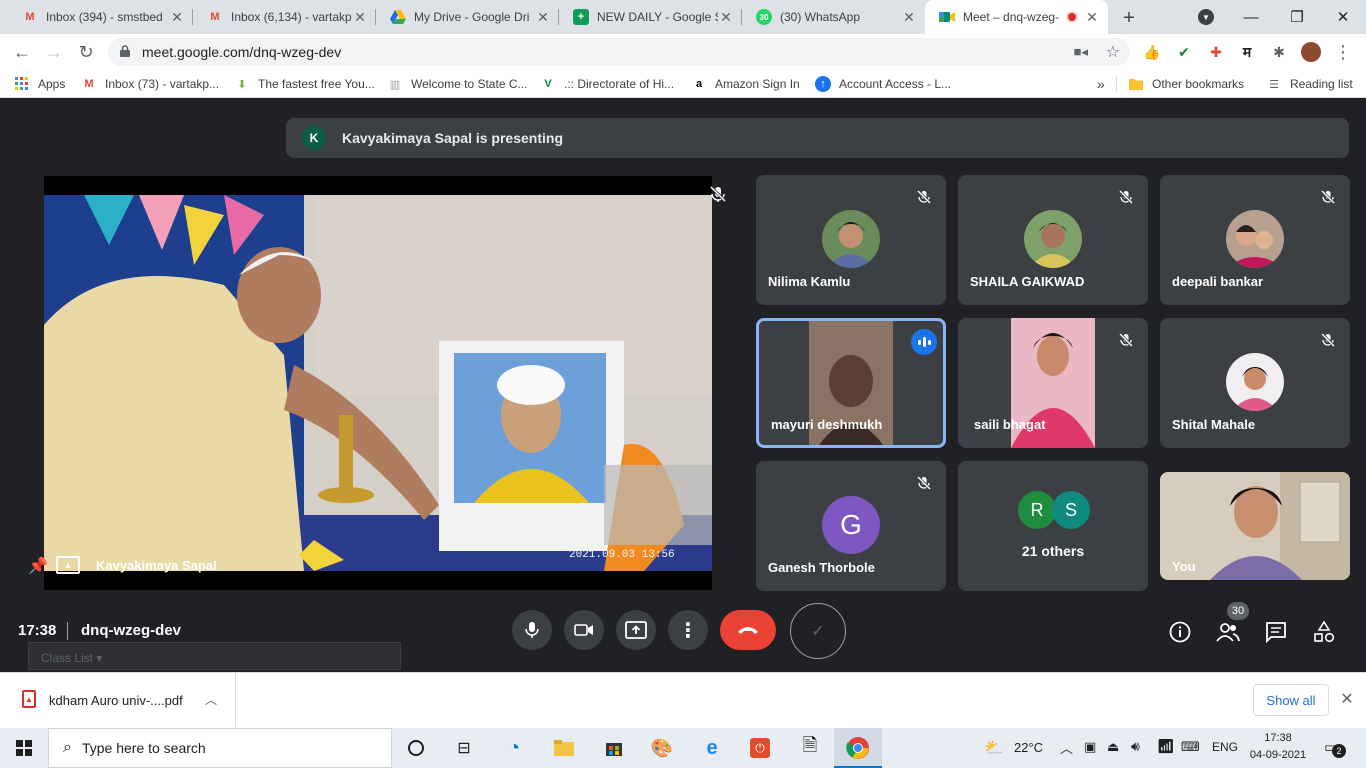  I want to click on edge-icon: ◔, so click(514, 748).